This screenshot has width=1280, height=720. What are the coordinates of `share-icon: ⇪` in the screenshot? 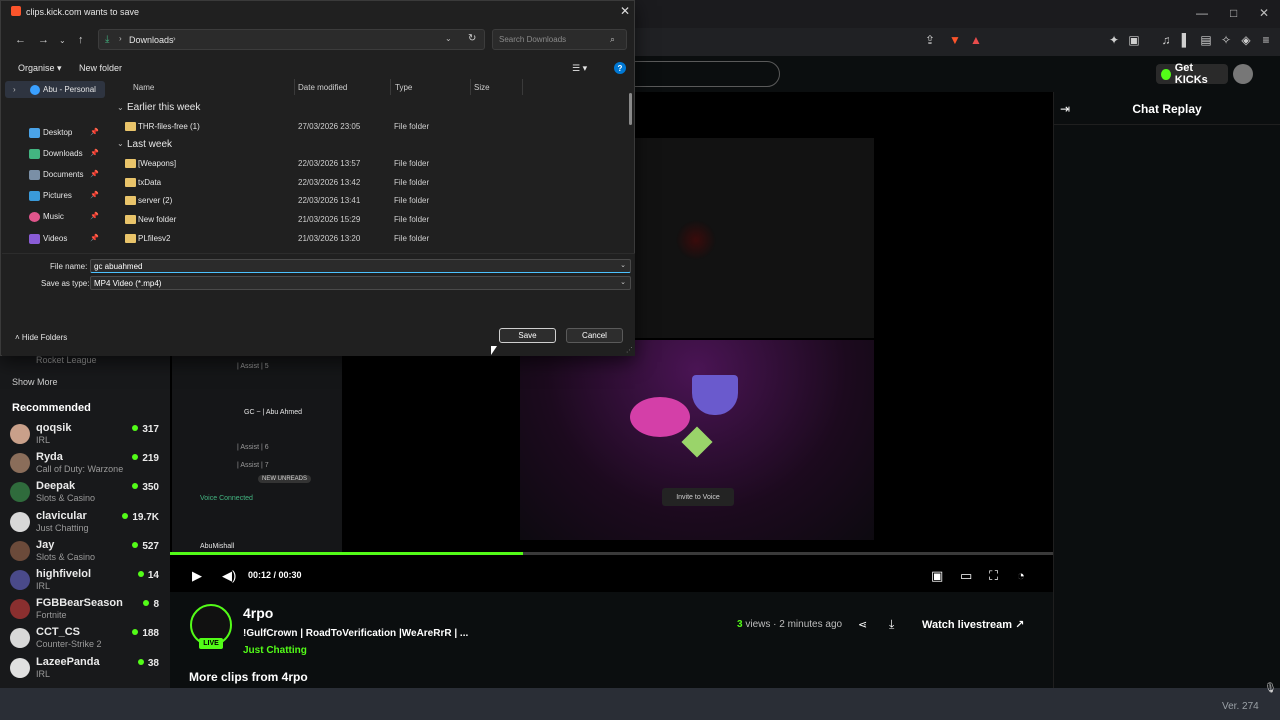 It's located at (930, 40).